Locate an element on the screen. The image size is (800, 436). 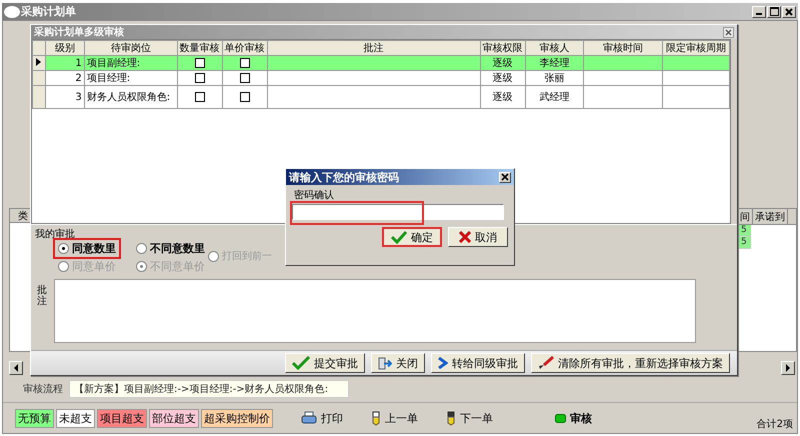
arrow-left-icon is located at coordinates (16, 368).